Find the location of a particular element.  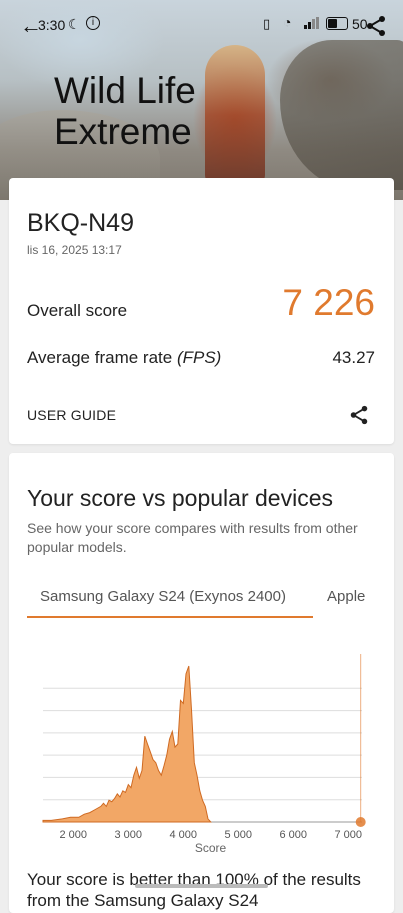

your-score-marker is located at coordinates (360, 822).